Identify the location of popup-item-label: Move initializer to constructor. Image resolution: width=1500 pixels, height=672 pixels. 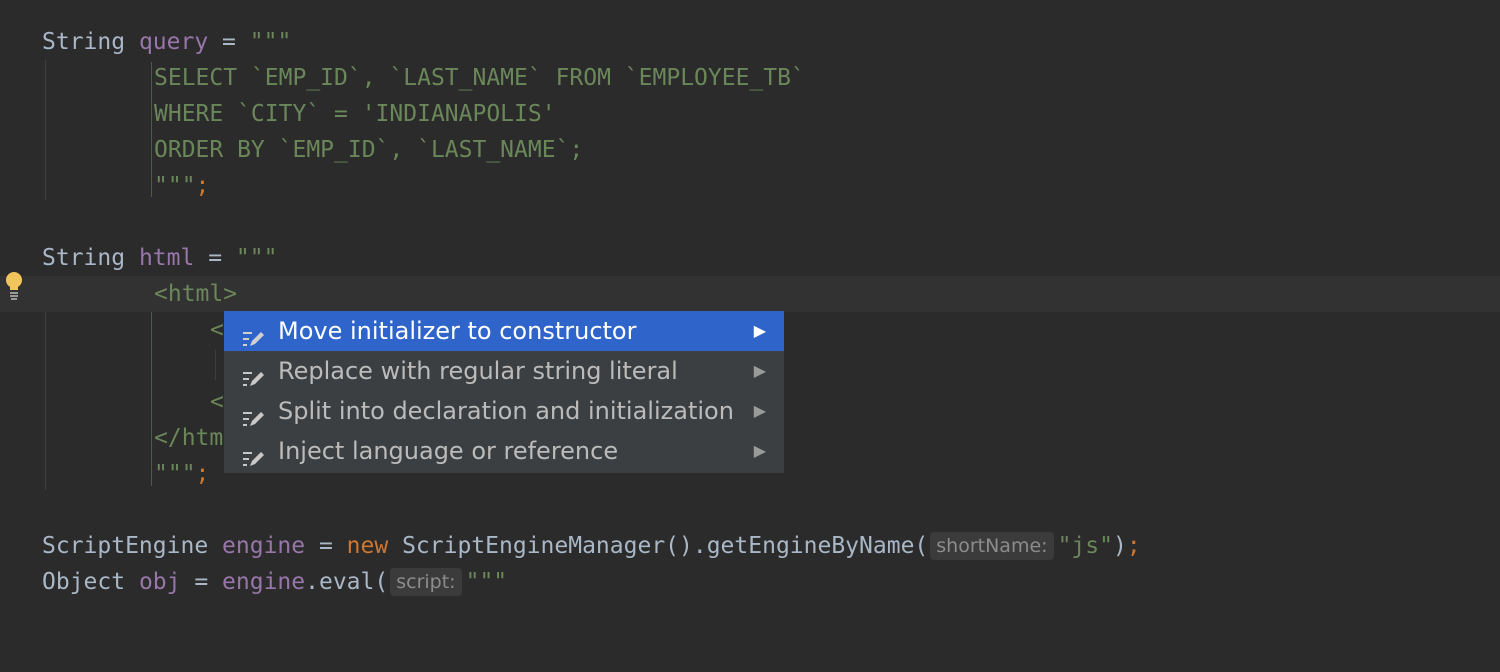
(457, 331).